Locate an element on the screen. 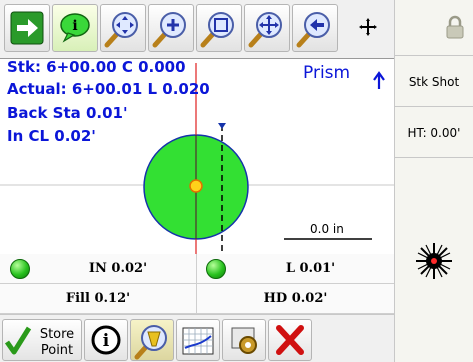 This screenshot has width=473, height=362. zoom-in-button is located at coordinates (171, 28).